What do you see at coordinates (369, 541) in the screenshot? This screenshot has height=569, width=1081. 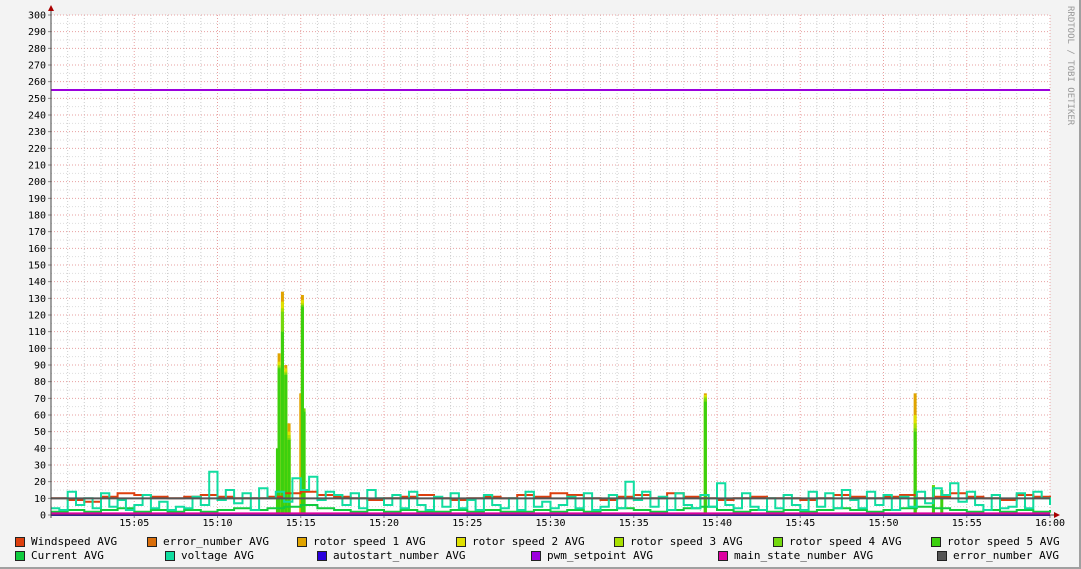 I see `legend-label: rotor speed 1 AVG` at bounding box center [369, 541].